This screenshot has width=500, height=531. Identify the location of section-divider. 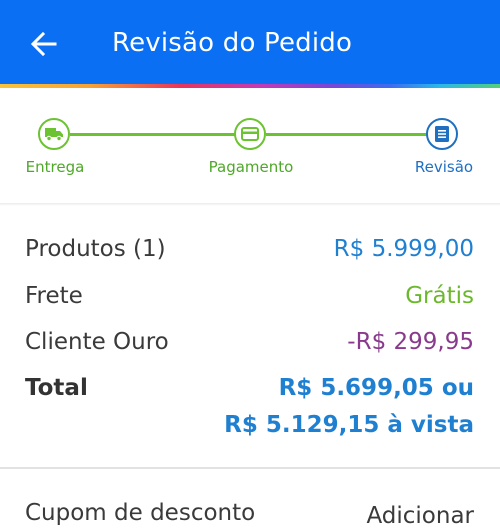
(250, 468).